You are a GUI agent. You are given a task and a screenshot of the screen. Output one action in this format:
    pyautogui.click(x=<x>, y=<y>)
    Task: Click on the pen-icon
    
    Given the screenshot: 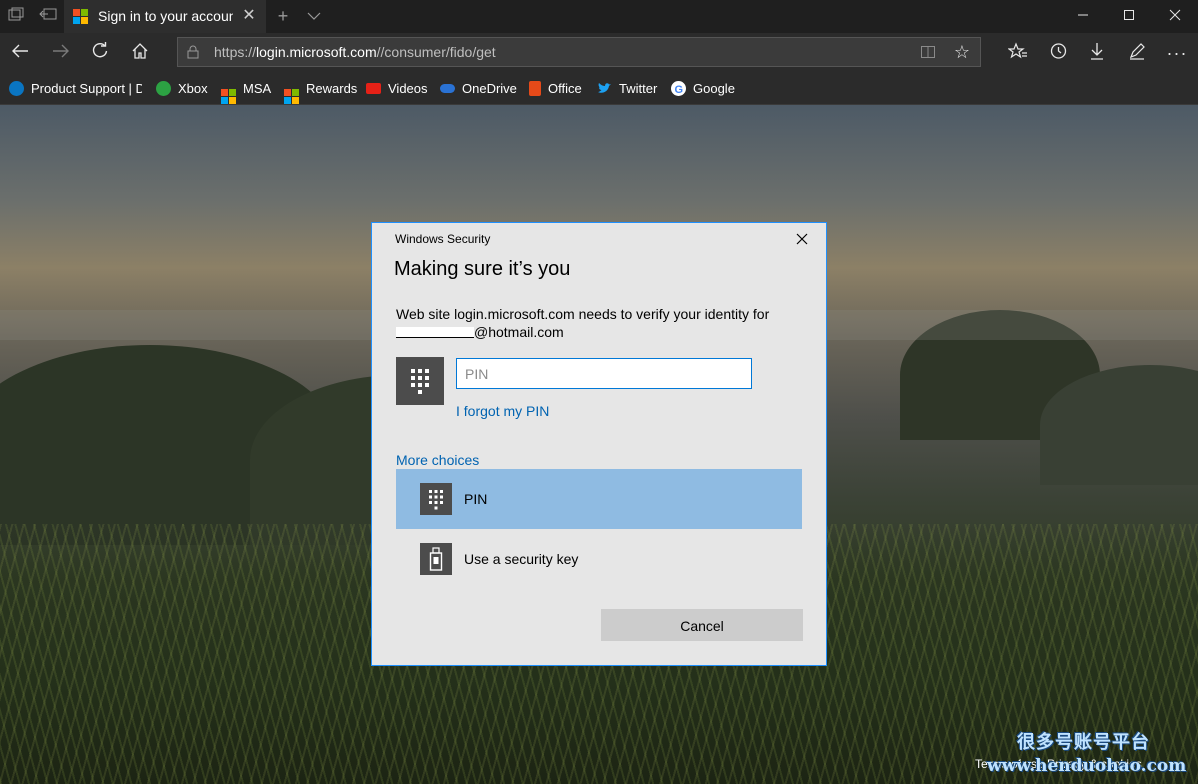 What is the action you would take?
    pyautogui.click(x=1137, y=53)
    